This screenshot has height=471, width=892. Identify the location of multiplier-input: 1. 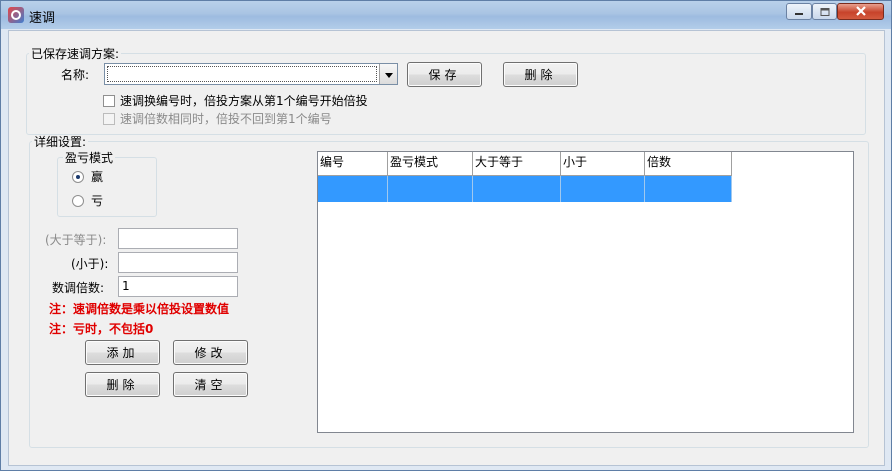
(178, 286).